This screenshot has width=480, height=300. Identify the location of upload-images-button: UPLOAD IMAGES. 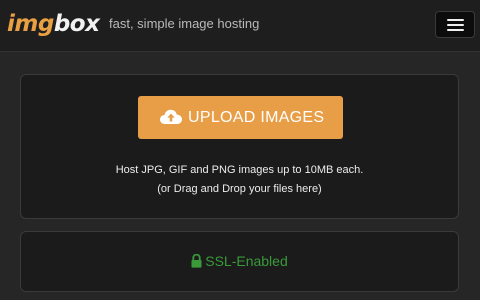
(240, 117).